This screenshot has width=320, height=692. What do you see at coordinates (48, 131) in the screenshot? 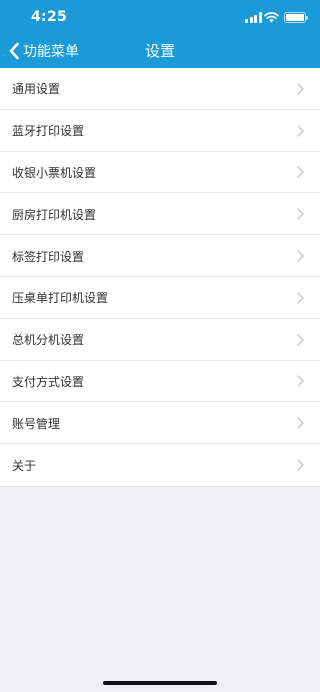
I see `menu-item-label: 蓝牙打印设置` at bounding box center [48, 131].